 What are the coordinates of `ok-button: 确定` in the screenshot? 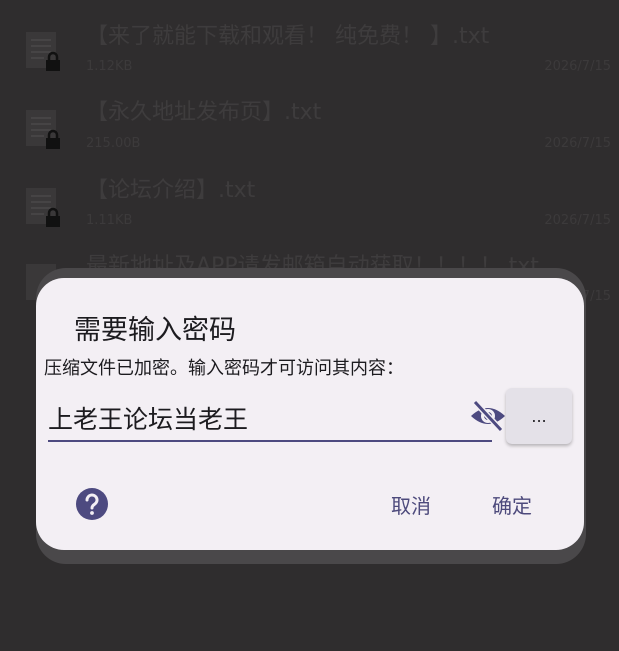 It's located at (512, 504).